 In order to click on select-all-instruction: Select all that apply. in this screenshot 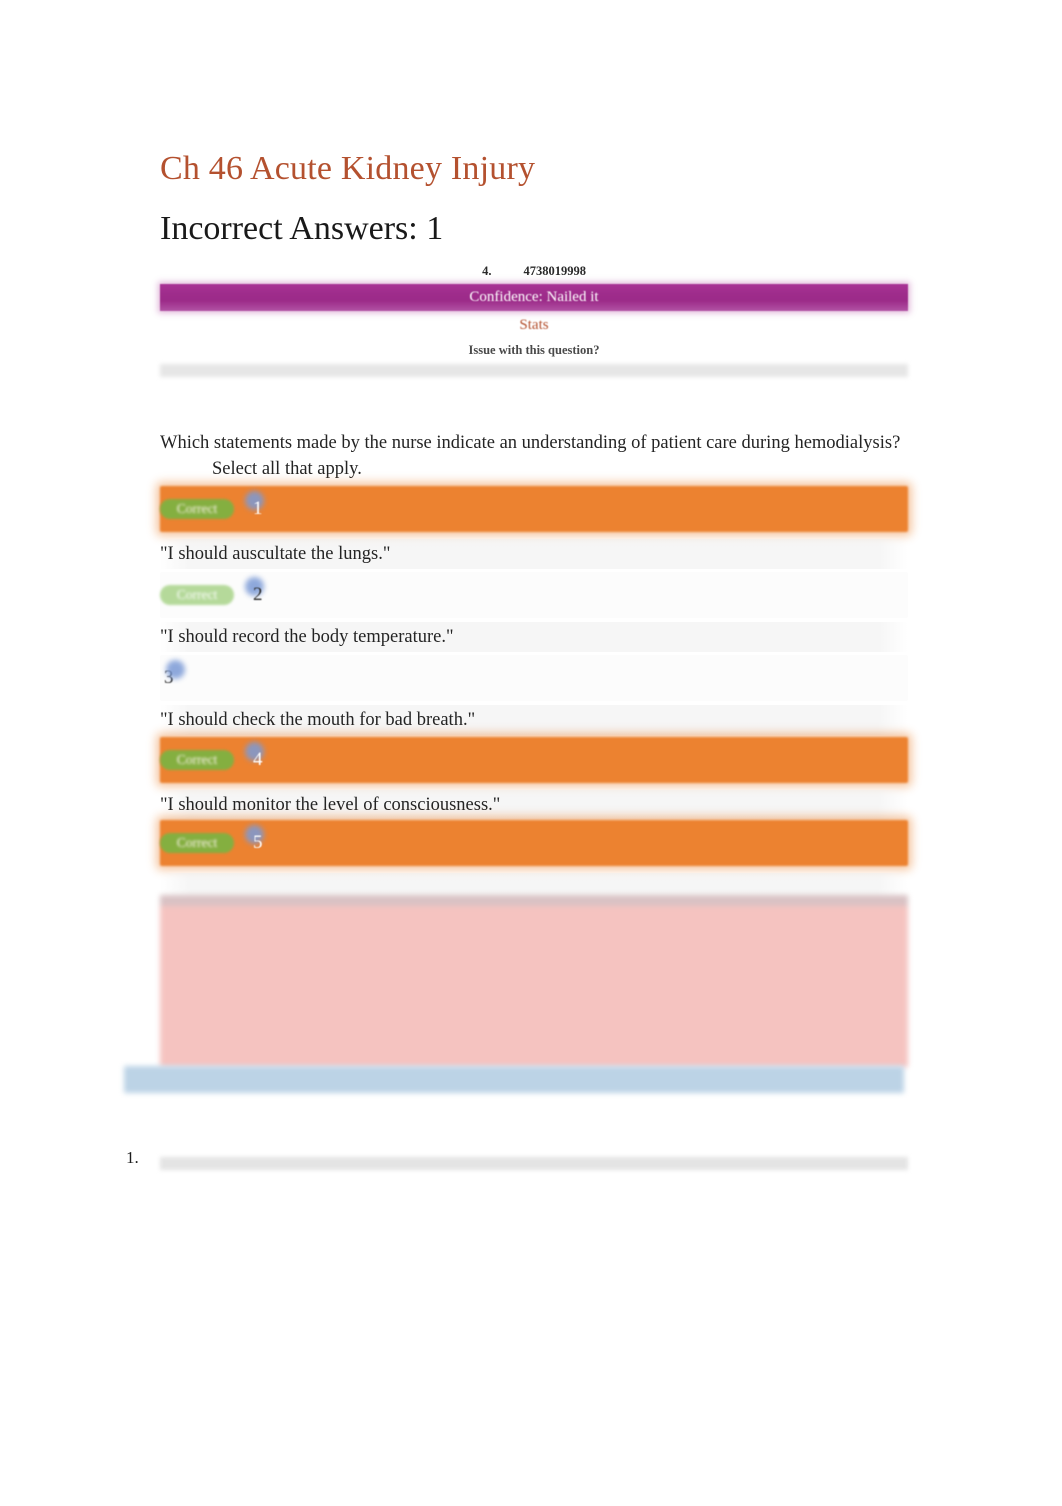, I will do `click(287, 469)`.